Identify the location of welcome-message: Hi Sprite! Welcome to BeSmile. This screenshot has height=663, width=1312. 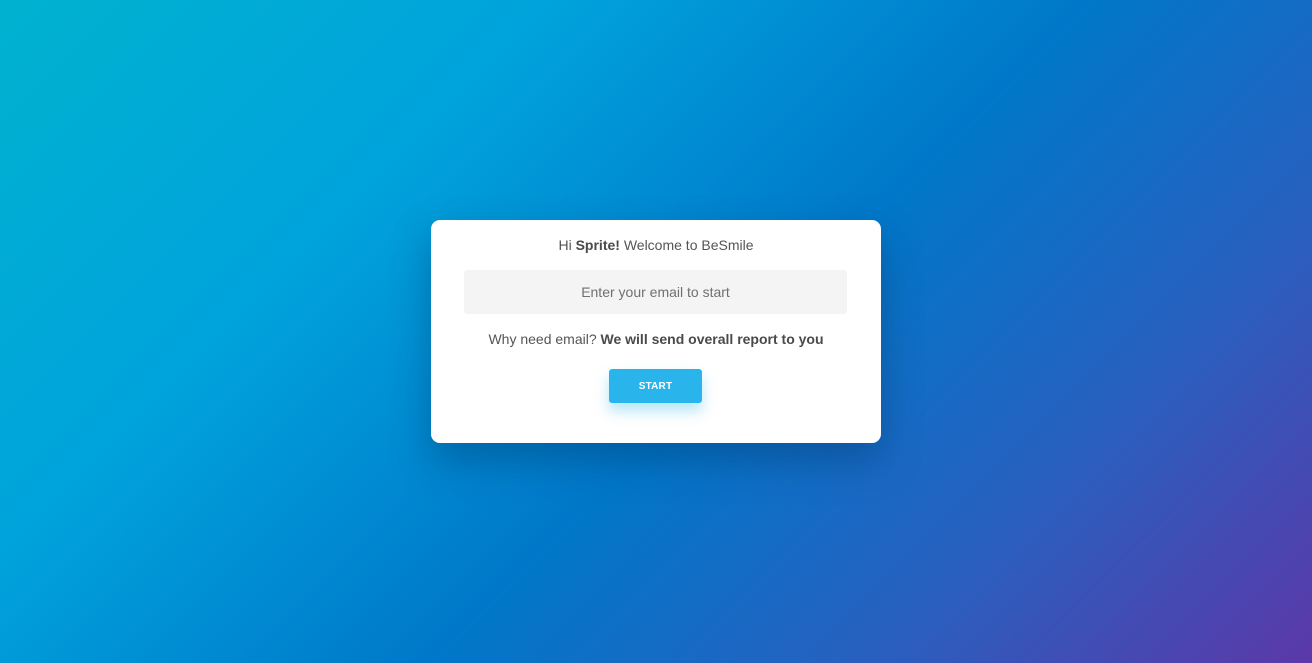
(656, 245).